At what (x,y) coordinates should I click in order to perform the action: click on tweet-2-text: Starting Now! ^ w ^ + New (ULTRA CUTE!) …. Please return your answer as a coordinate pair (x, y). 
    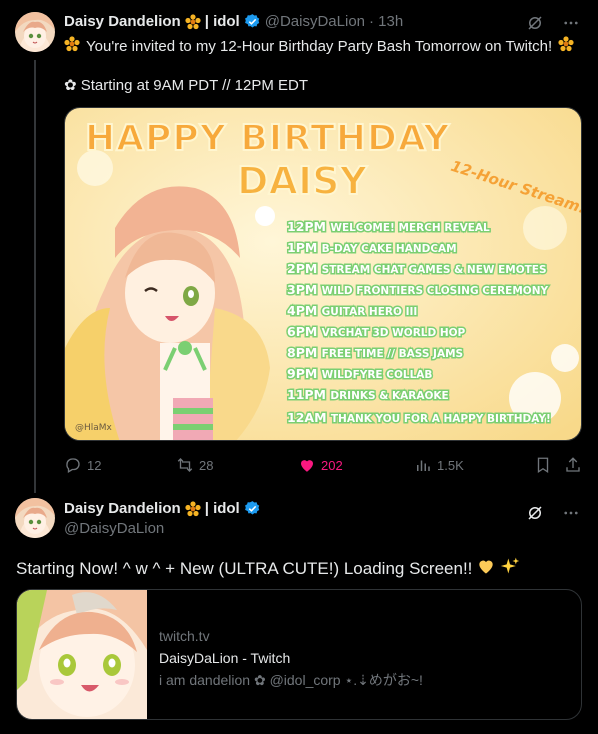
    Looking at the image, I should click on (268, 569).